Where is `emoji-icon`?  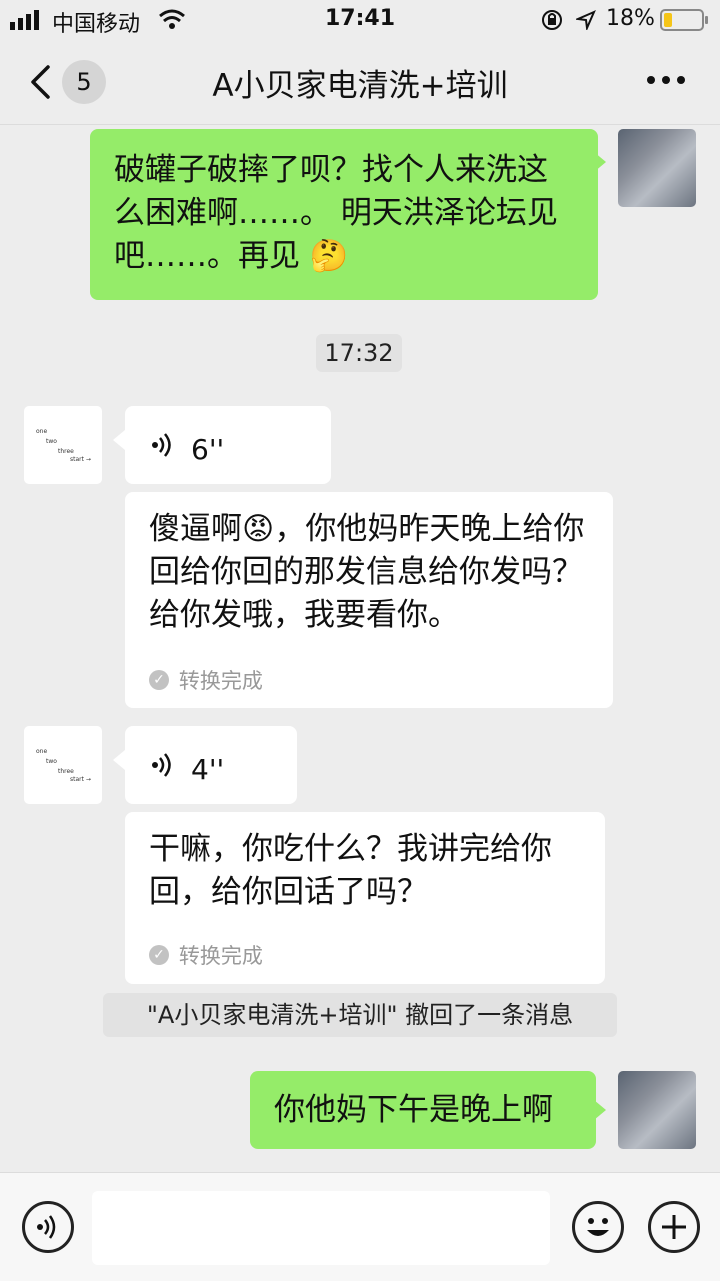
emoji-icon is located at coordinates (598, 1227).